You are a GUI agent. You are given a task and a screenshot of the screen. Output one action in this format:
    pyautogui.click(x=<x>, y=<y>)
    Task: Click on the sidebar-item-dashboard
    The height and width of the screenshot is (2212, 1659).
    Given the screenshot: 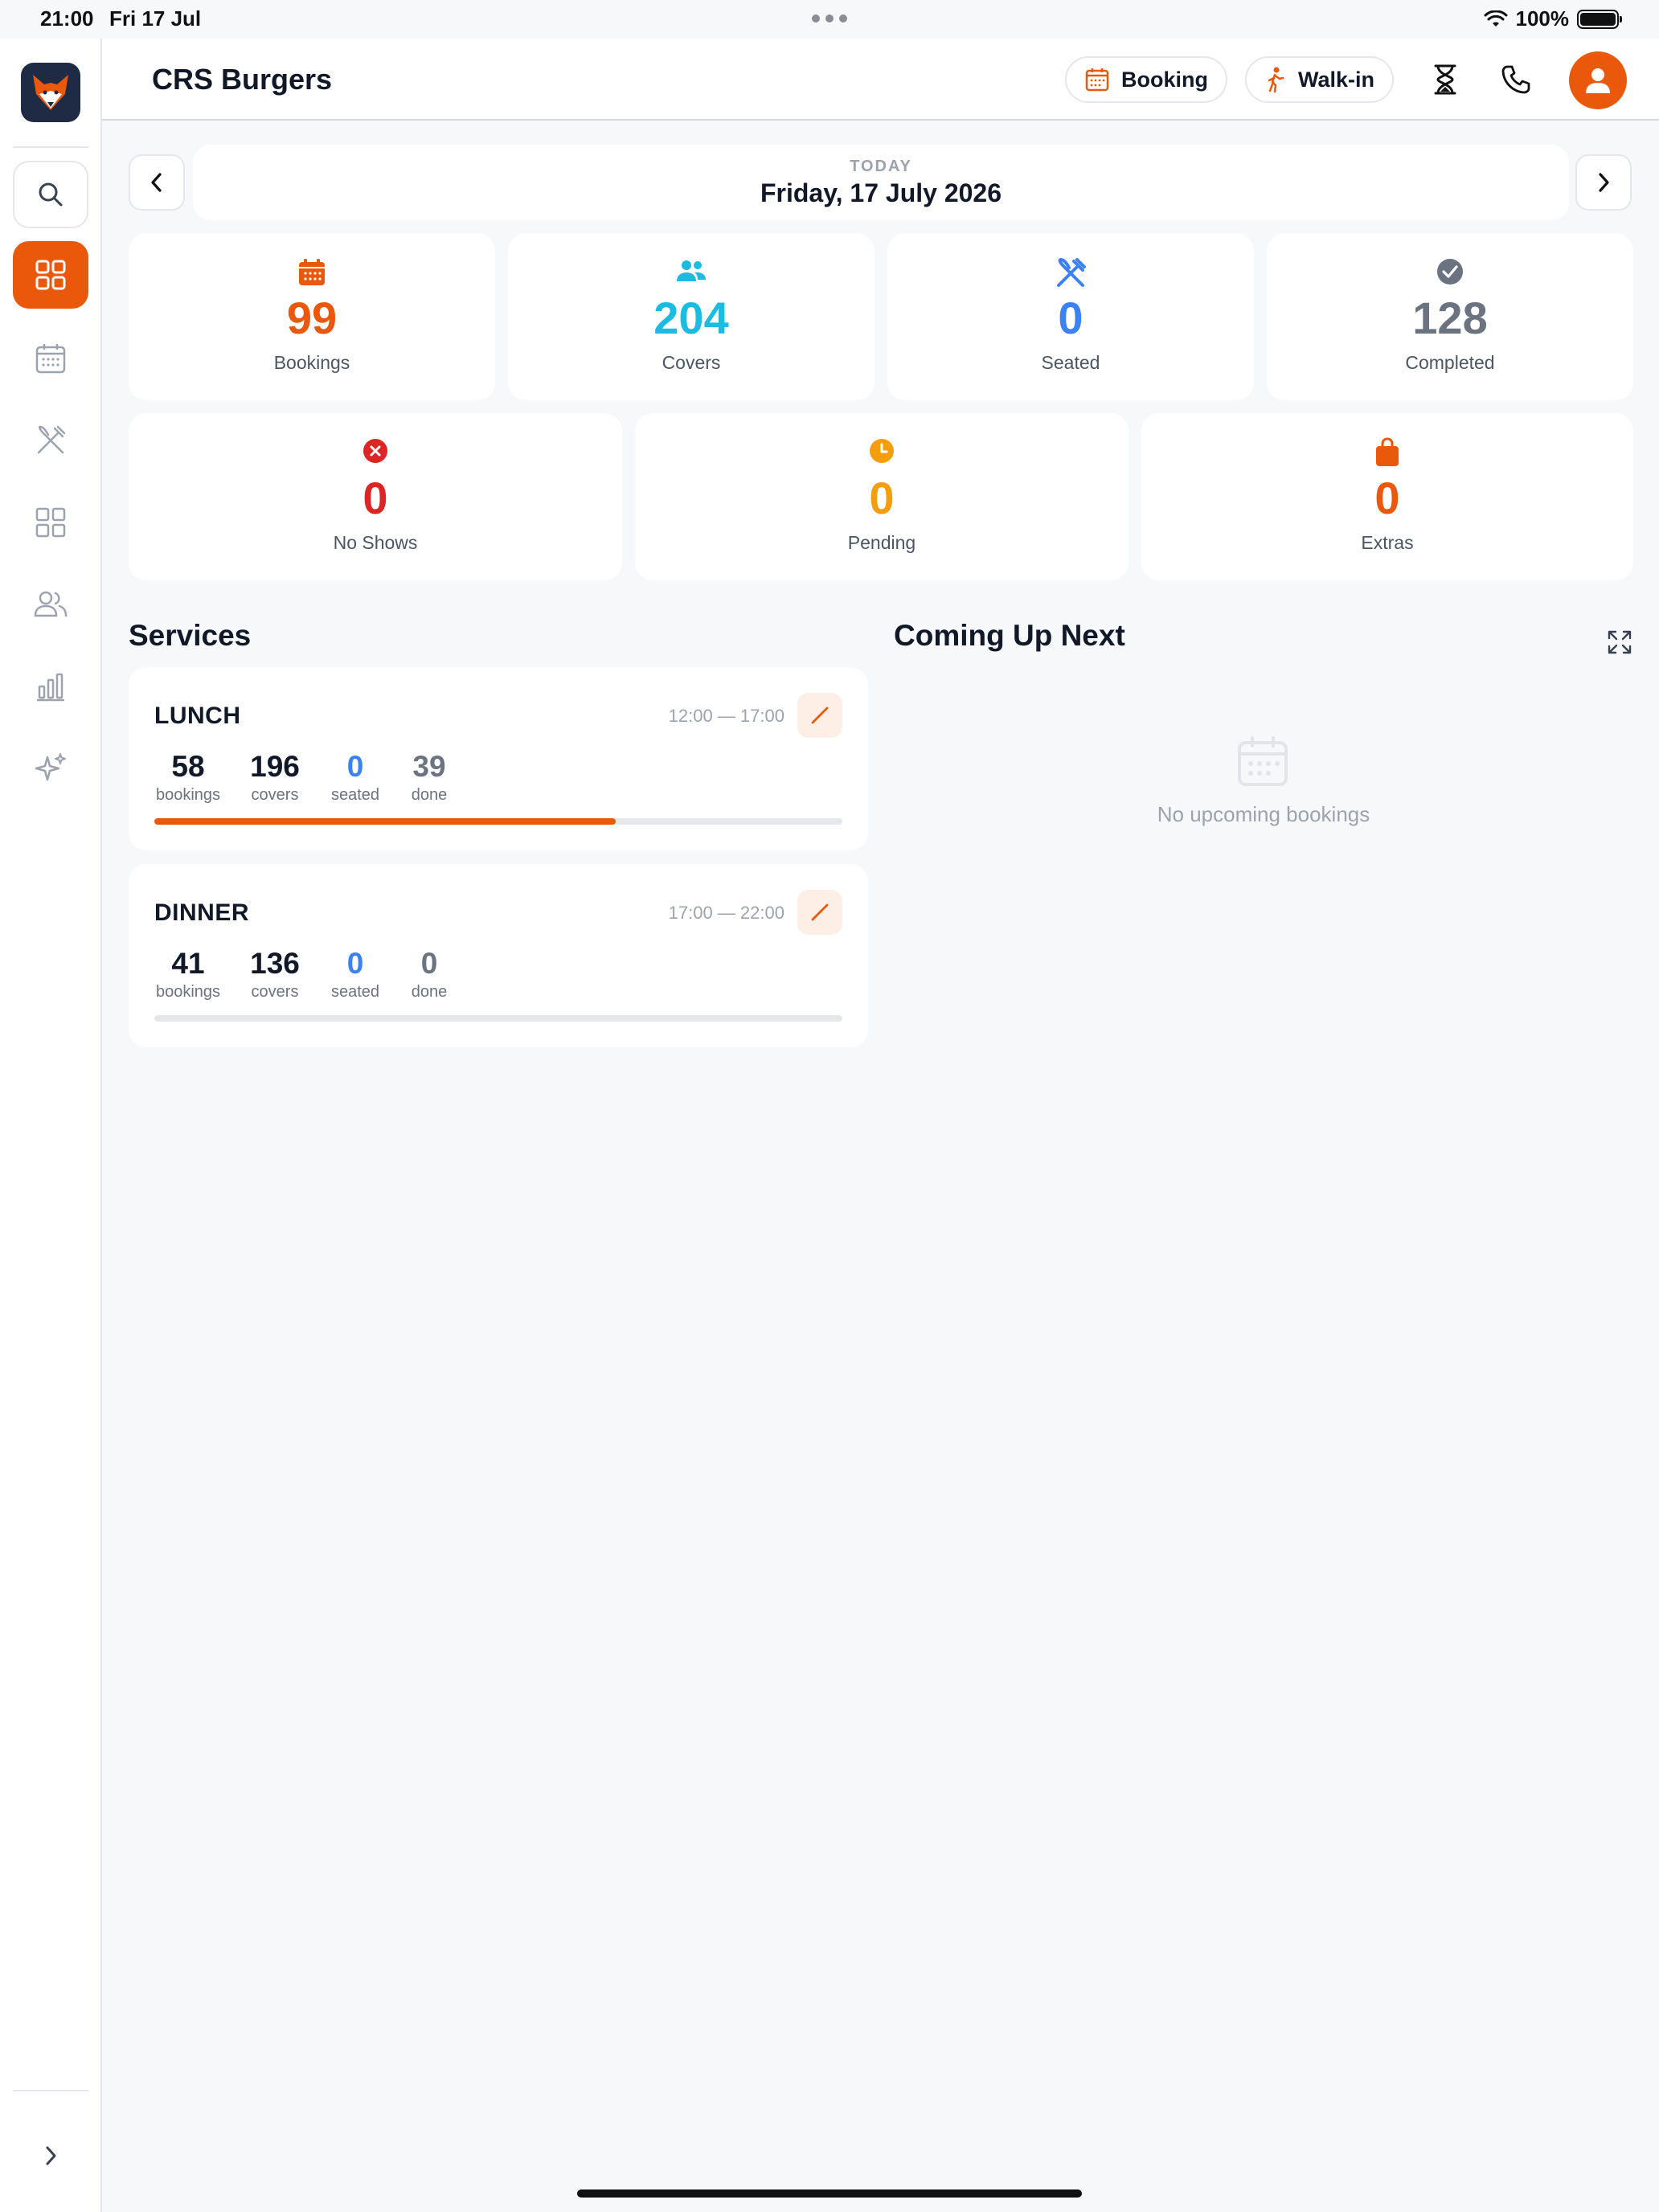 What is the action you would take?
    pyautogui.click(x=50, y=275)
    